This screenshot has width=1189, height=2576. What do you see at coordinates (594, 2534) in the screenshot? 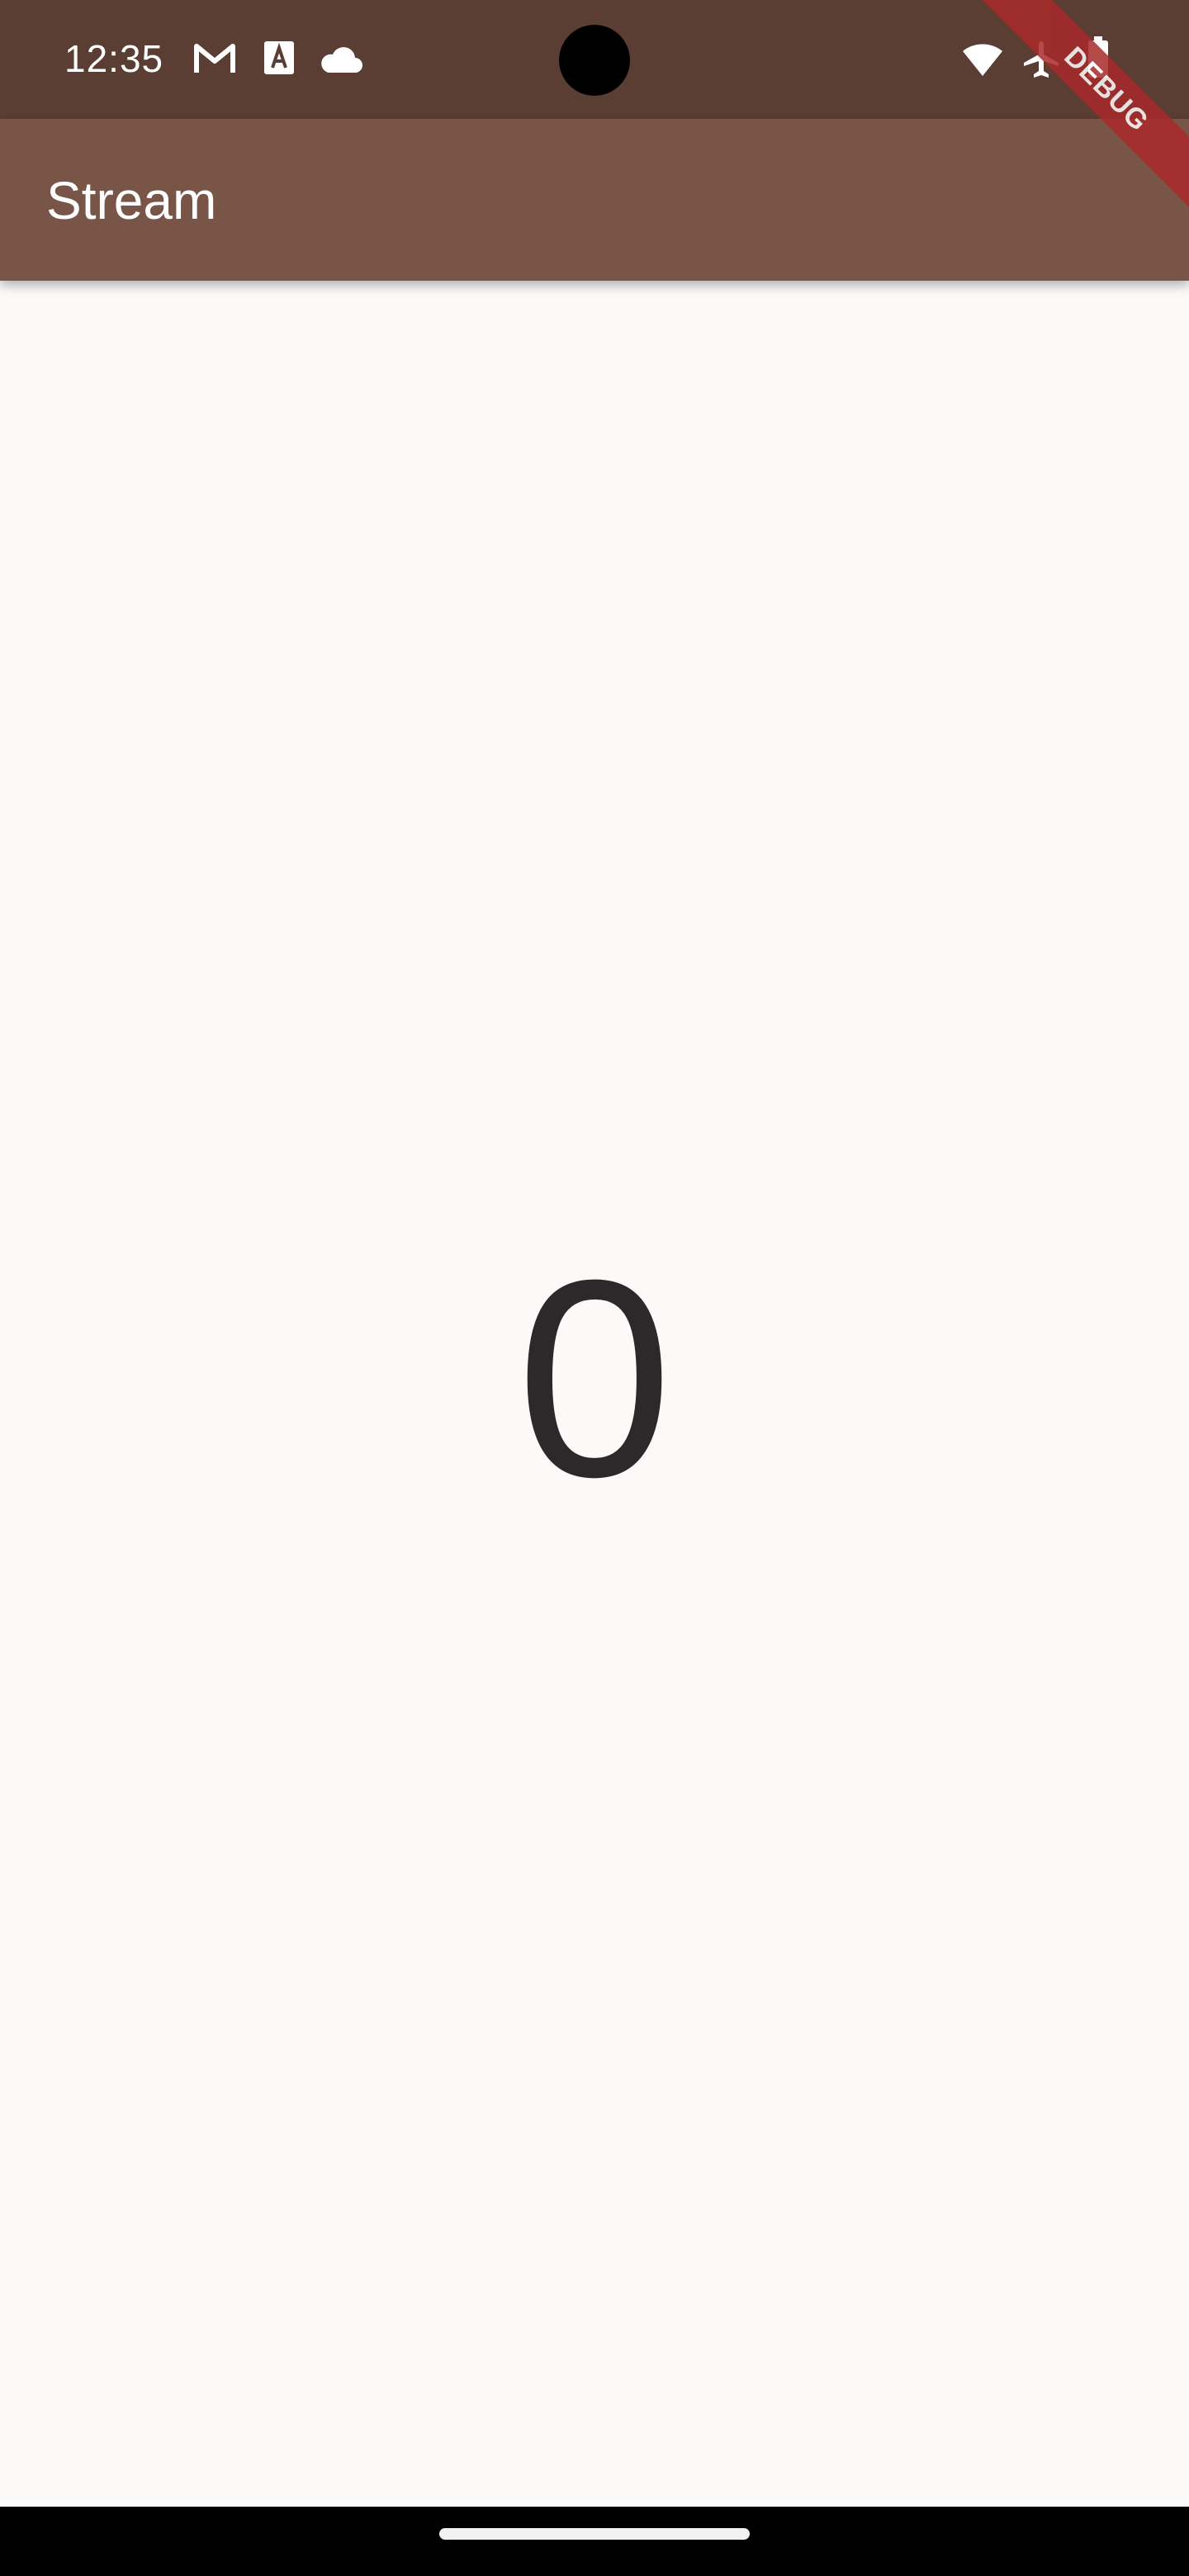
I see `home-indicator` at bounding box center [594, 2534].